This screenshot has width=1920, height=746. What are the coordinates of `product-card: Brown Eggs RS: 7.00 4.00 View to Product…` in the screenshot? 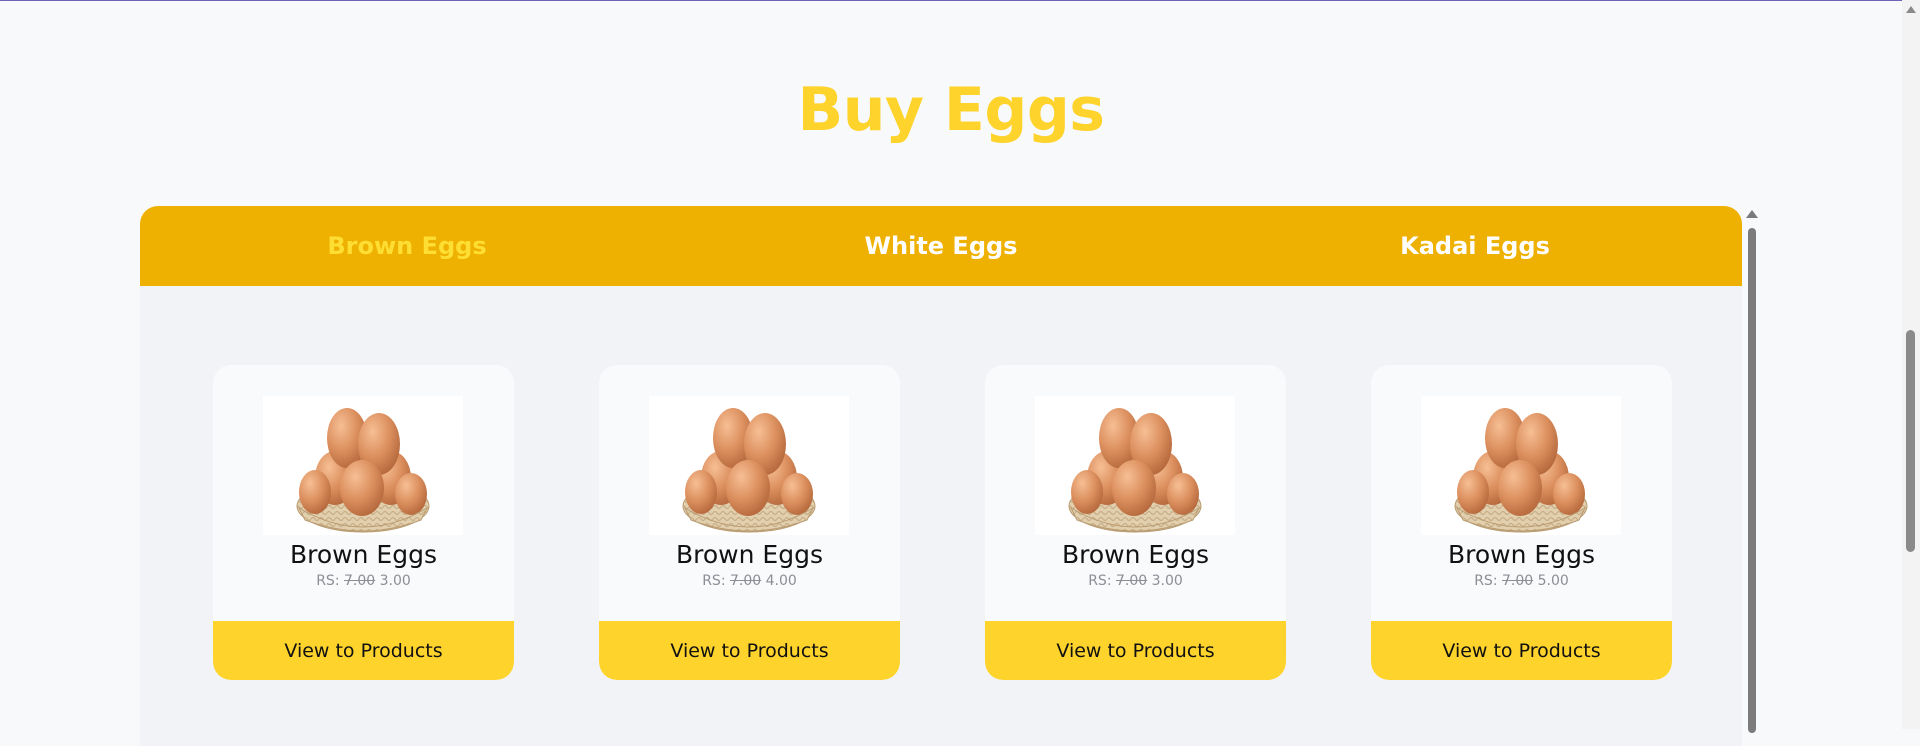 It's located at (749, 522).